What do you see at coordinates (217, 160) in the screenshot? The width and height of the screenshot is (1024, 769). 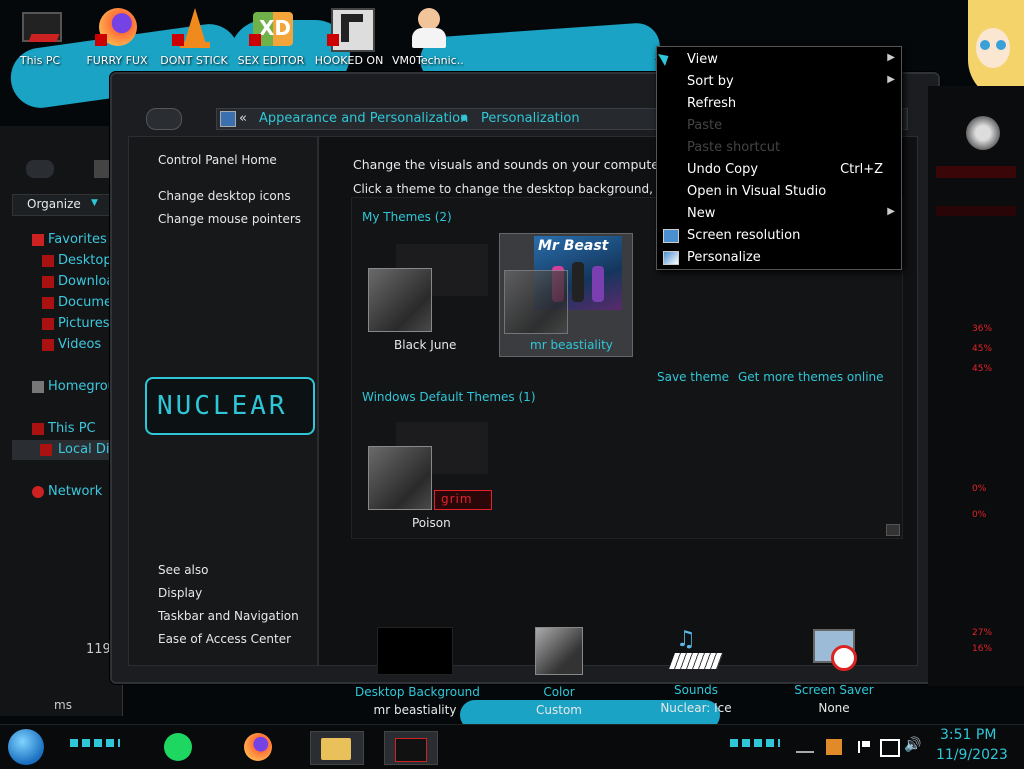 I see `link-control-panel-home: Control Panel Home` at bounding box center [217, 160].